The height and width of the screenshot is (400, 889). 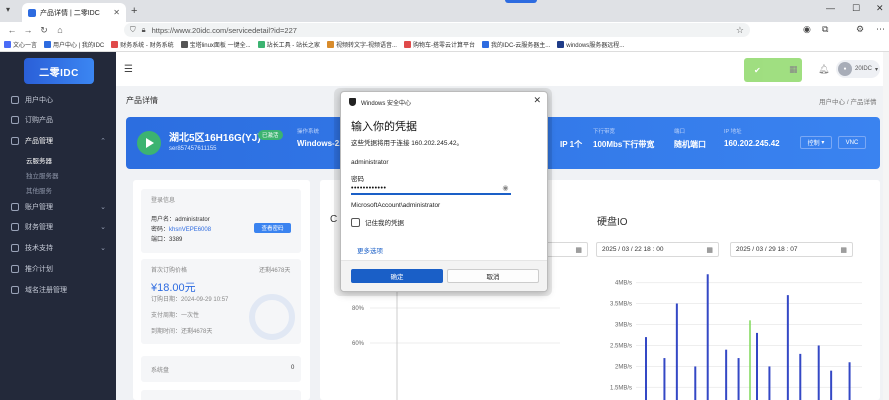 What do you see at coordinates (384, 223) in the screenshot?
I see `remember-label: 记住我的凭据` at bounding box center [384, 223].